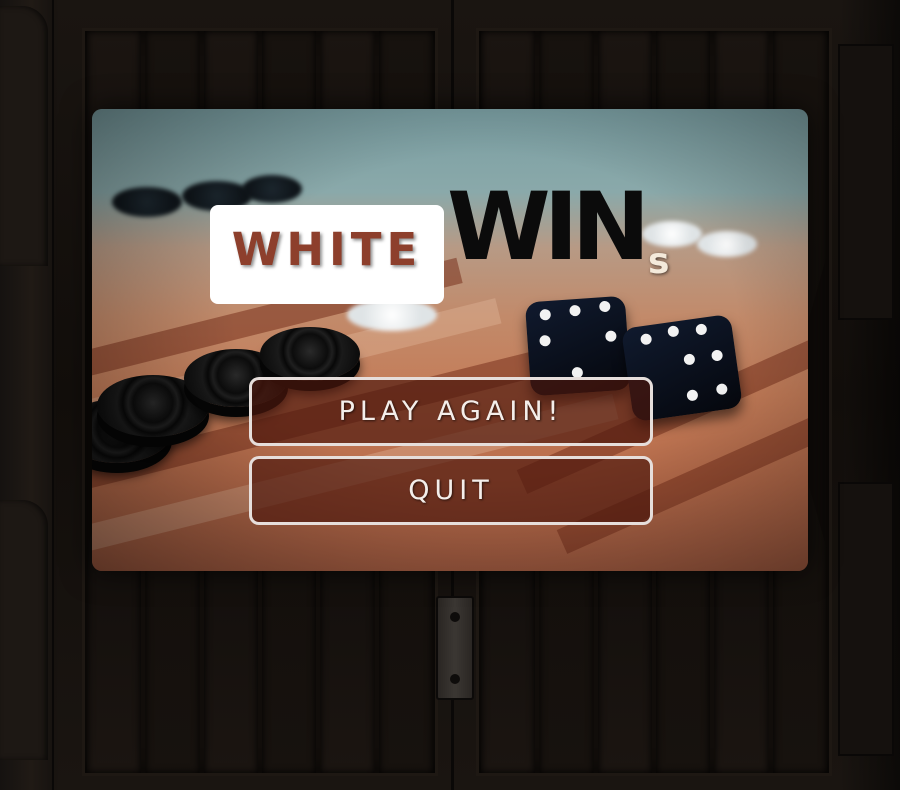 The width and height of the screenshot is (900, 790). Describe the element at coordinates (866, 182) in the screenshot. I see `board-right-tray-top` at that location.